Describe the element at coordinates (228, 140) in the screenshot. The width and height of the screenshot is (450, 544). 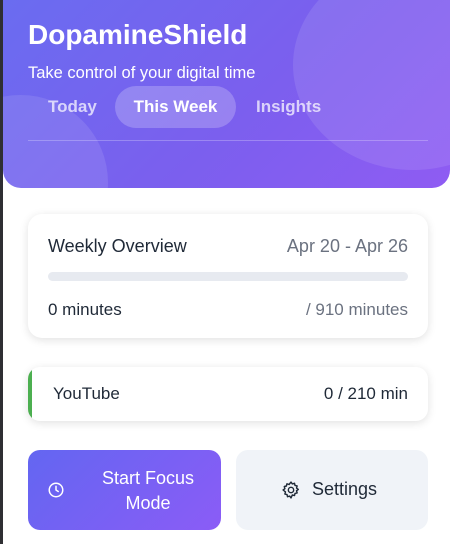
I see `header-divider` at that location.